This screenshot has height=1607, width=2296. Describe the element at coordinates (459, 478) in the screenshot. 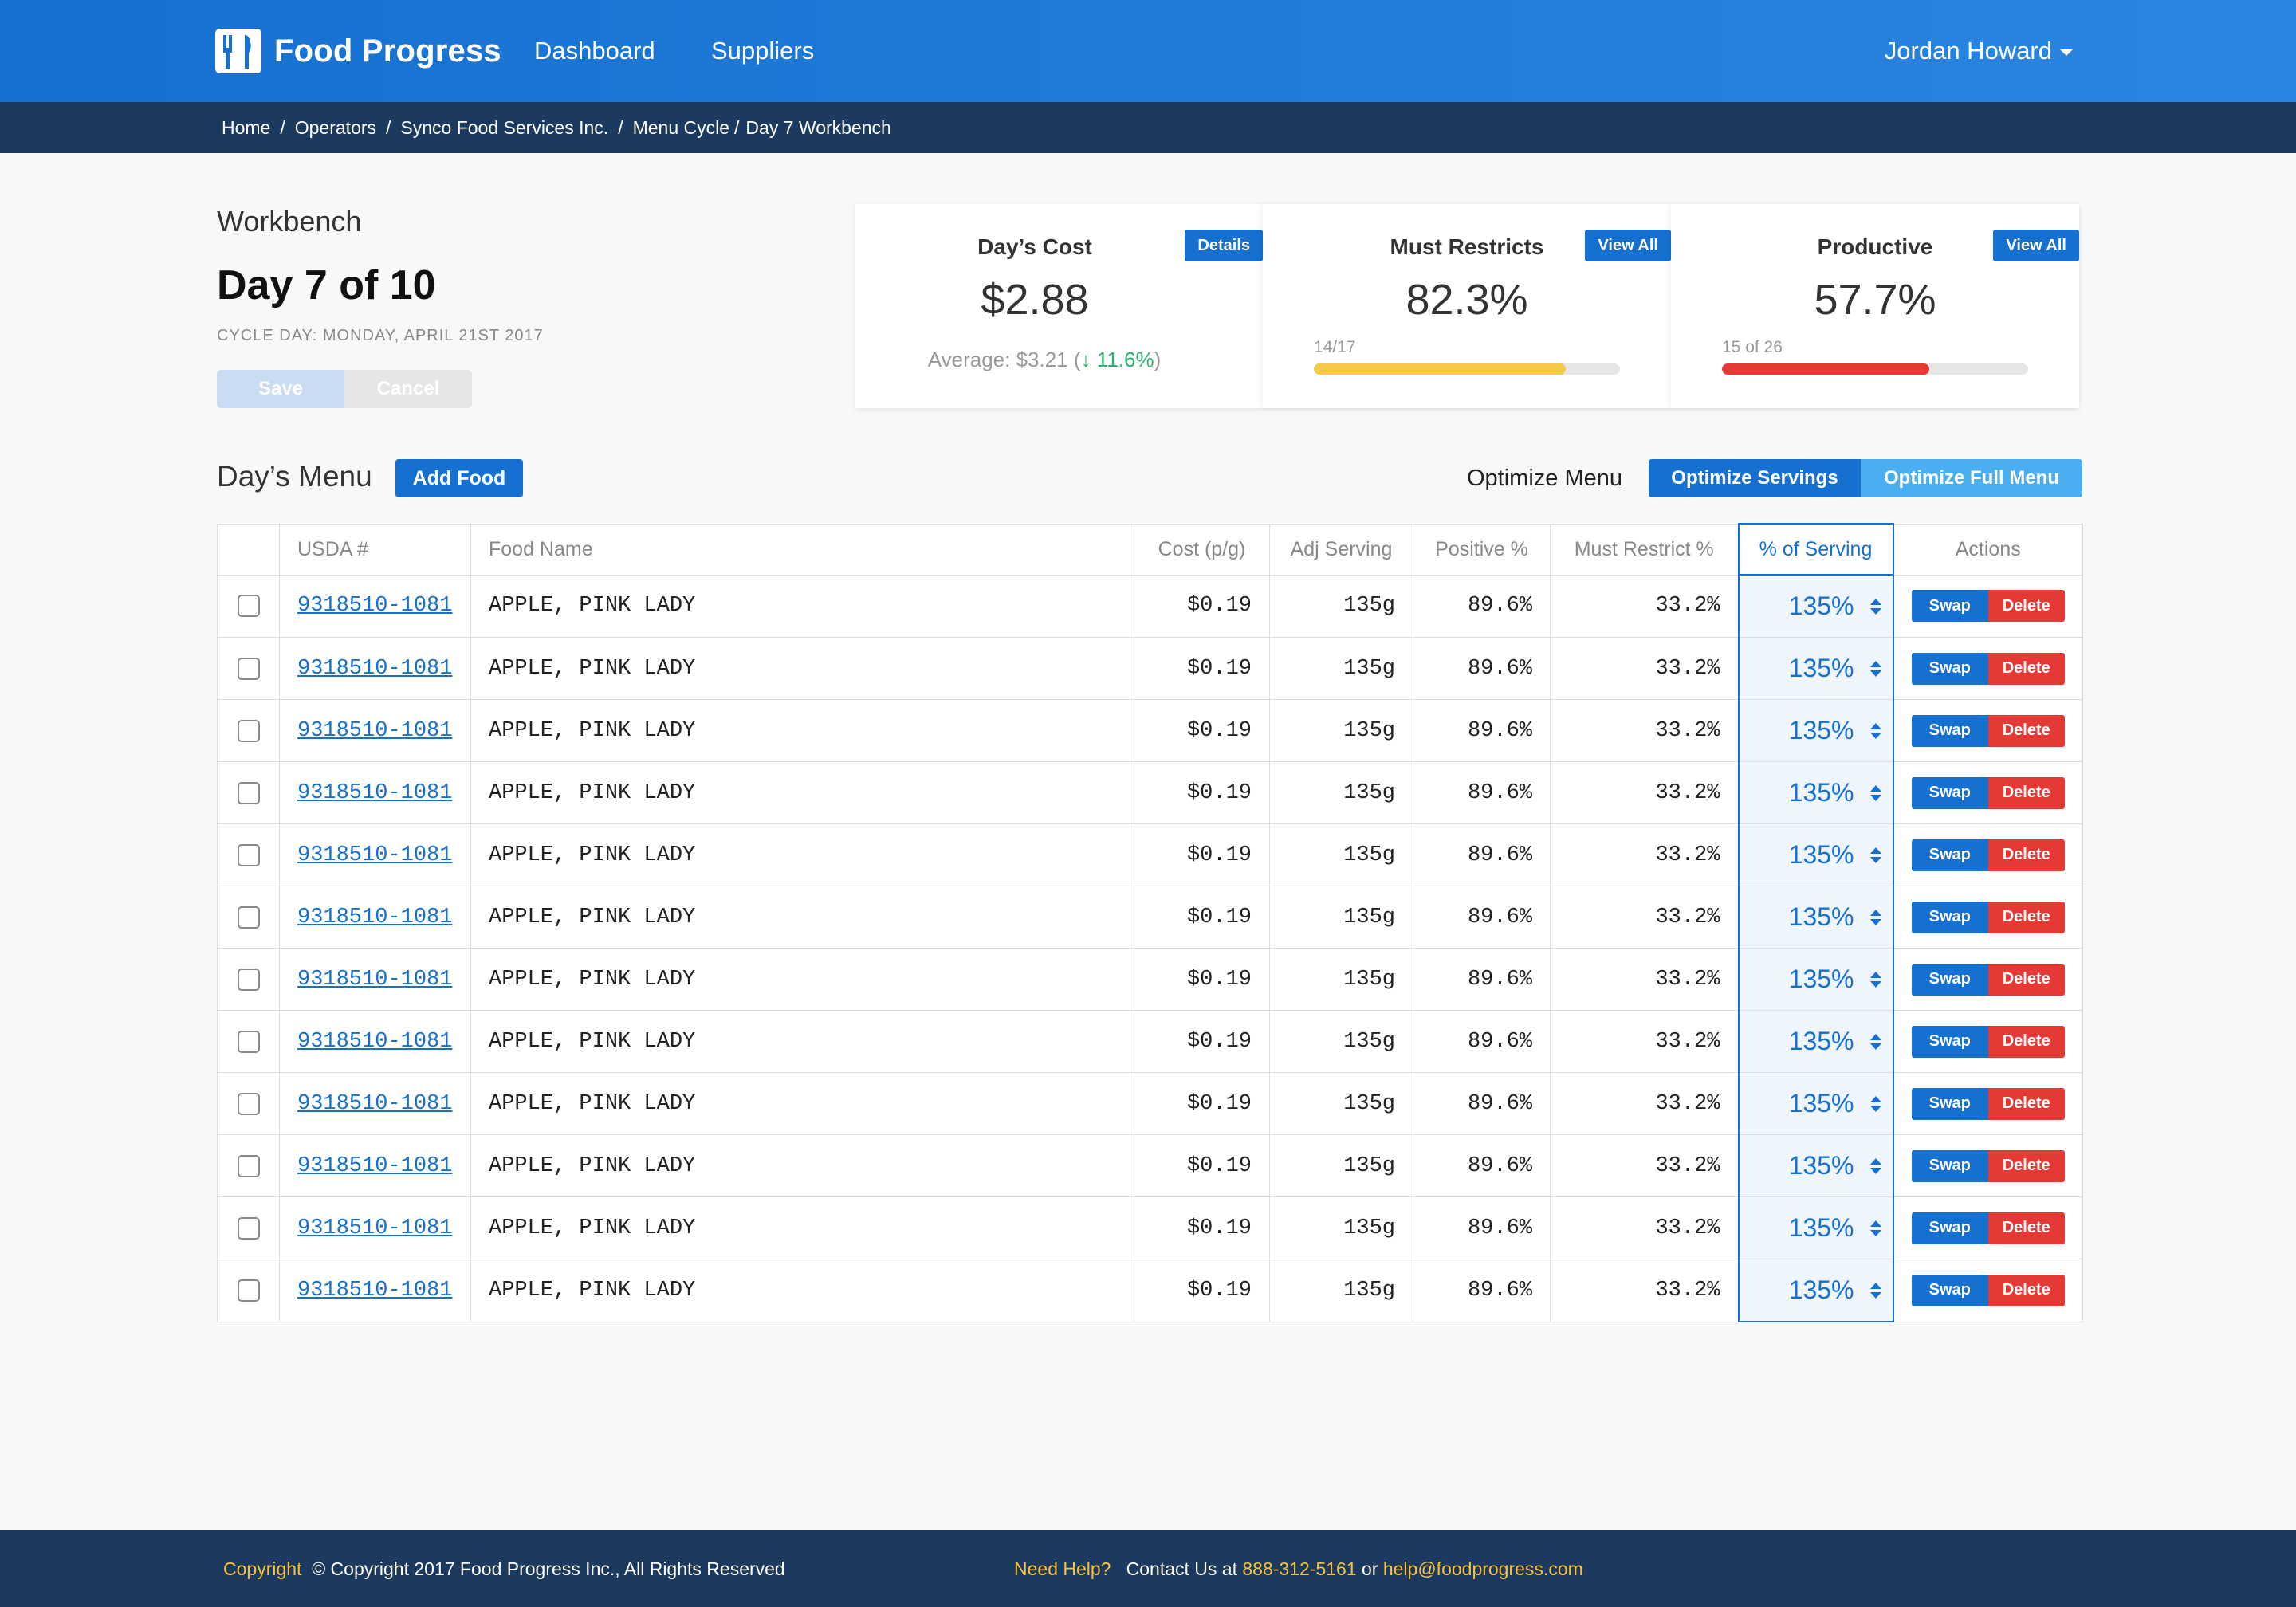

I see `add-food-button: Add Food` at that location.